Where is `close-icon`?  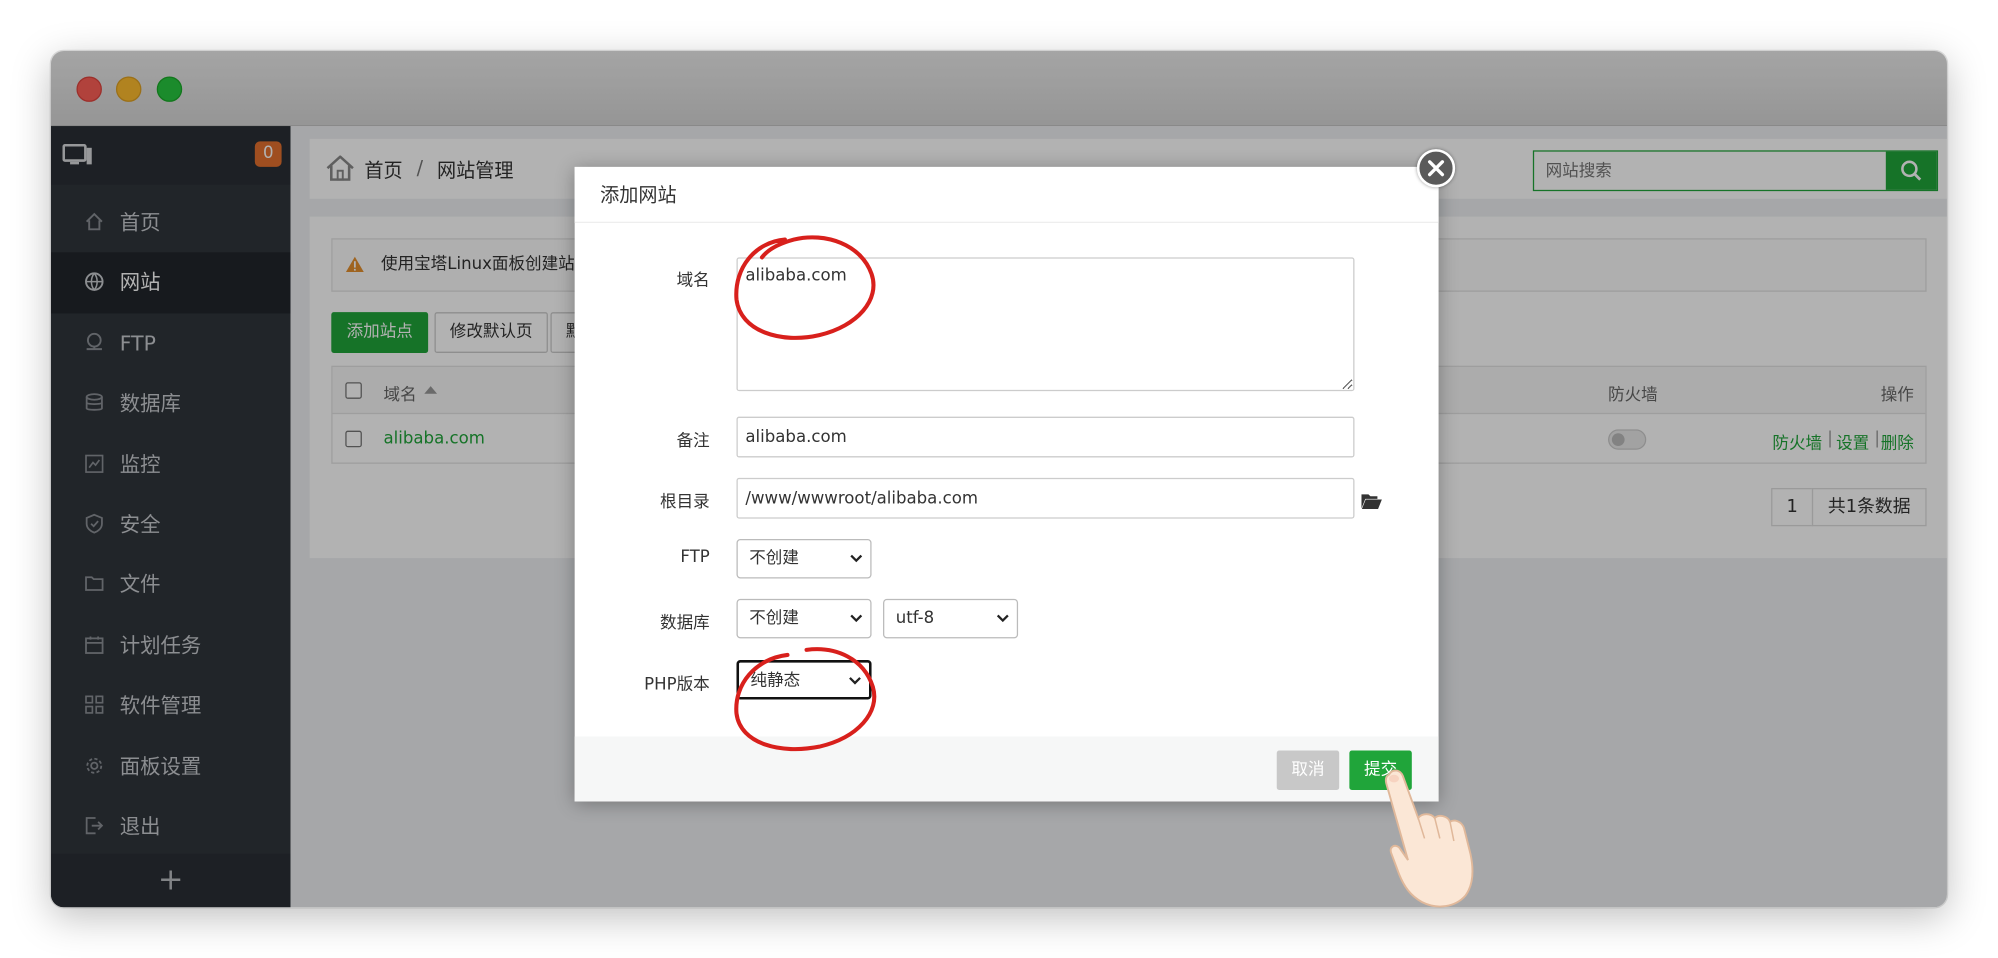
close-icon is located at coordinates (1436, 168).